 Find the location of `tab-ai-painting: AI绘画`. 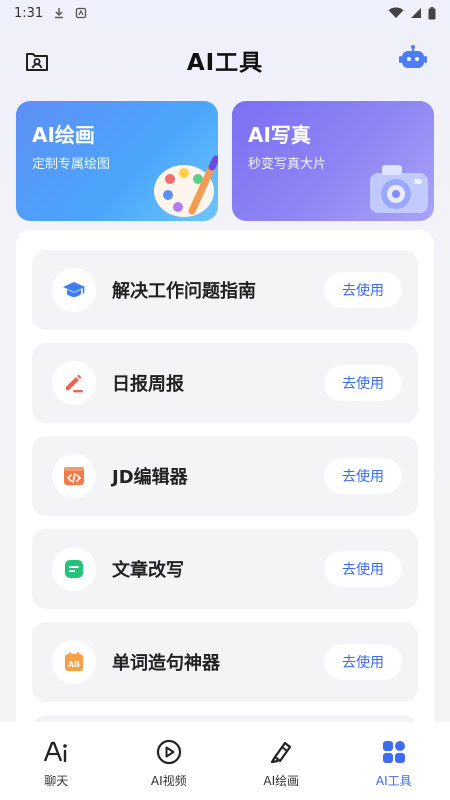

tab-ai-painting: AI绘画 is located at coordinates (281, 761).